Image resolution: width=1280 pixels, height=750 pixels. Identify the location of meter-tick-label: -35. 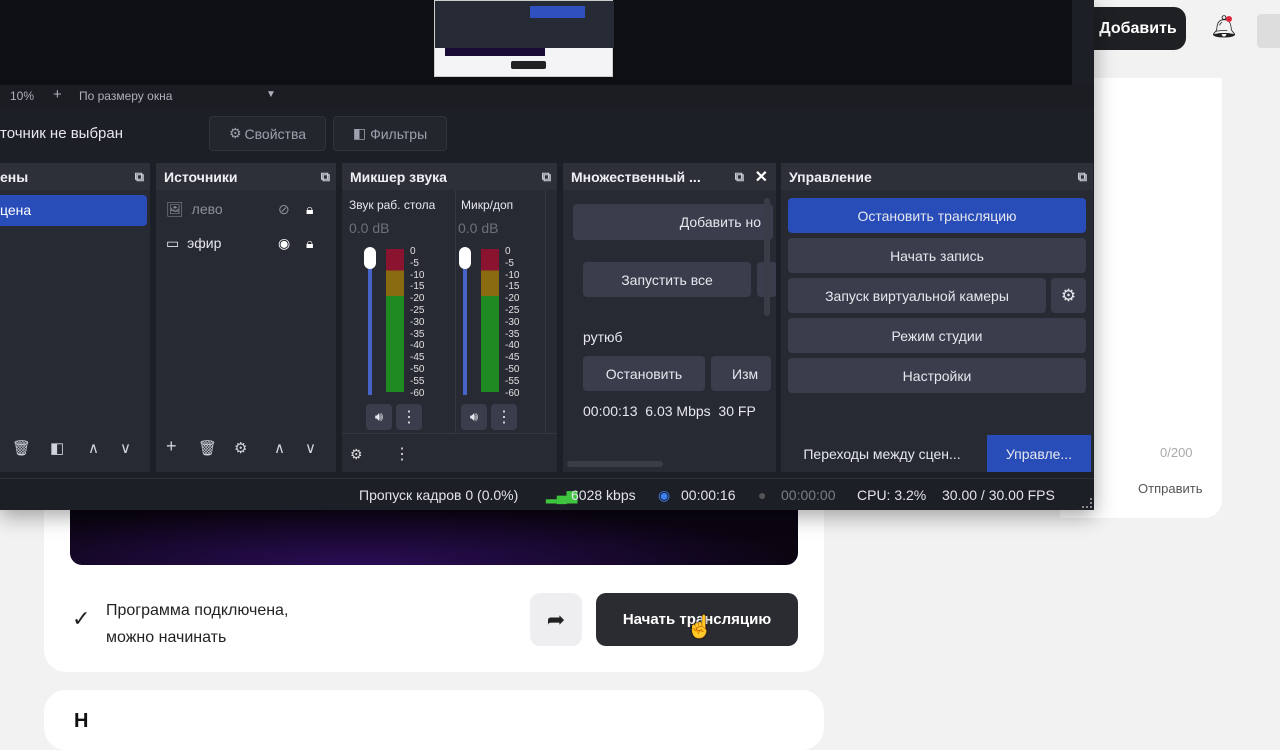
(512, 334).